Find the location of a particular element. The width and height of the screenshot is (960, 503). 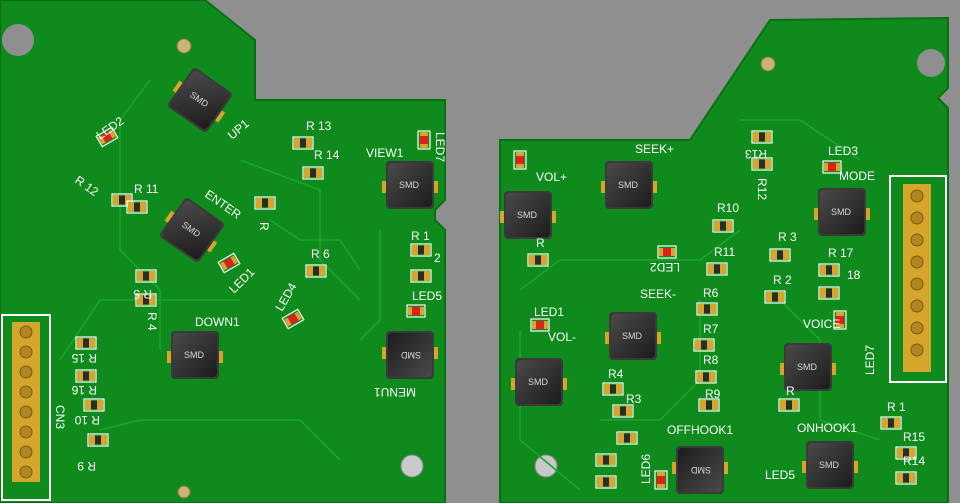

label-led7: LED7 is located at coordinates (870, 360).